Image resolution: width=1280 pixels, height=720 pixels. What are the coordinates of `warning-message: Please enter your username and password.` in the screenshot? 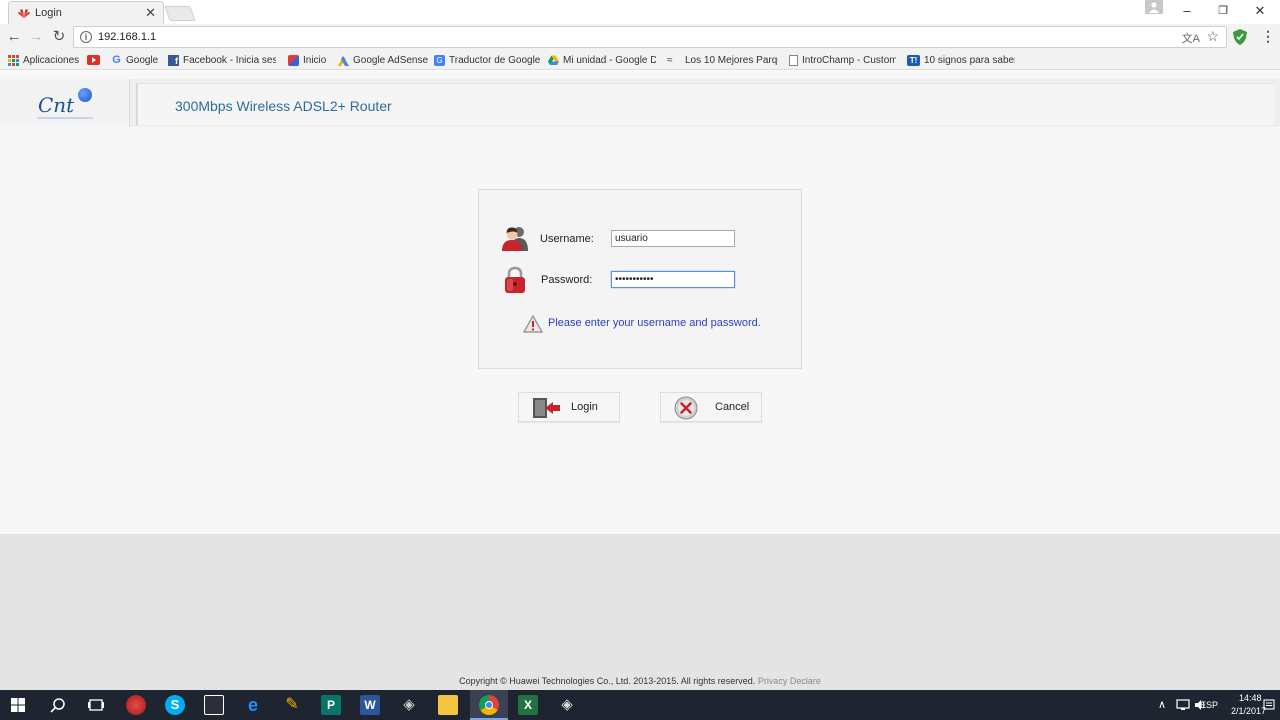 It's located at (654, 323).